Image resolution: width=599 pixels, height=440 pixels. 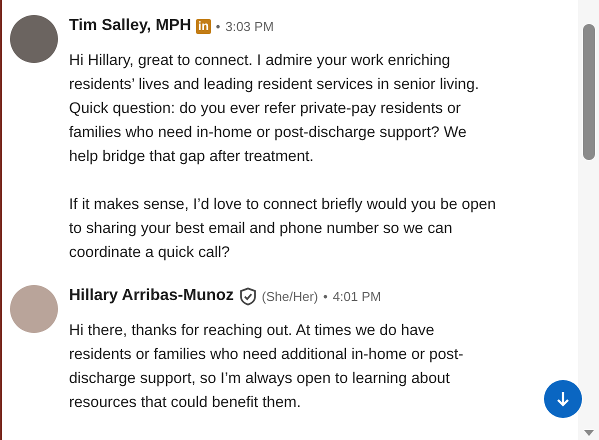 What do you see at coordinates (130, 26) in the screenshot?
I see `sender-name: Tim Salley, MPH` at bounding box center [130, 26].